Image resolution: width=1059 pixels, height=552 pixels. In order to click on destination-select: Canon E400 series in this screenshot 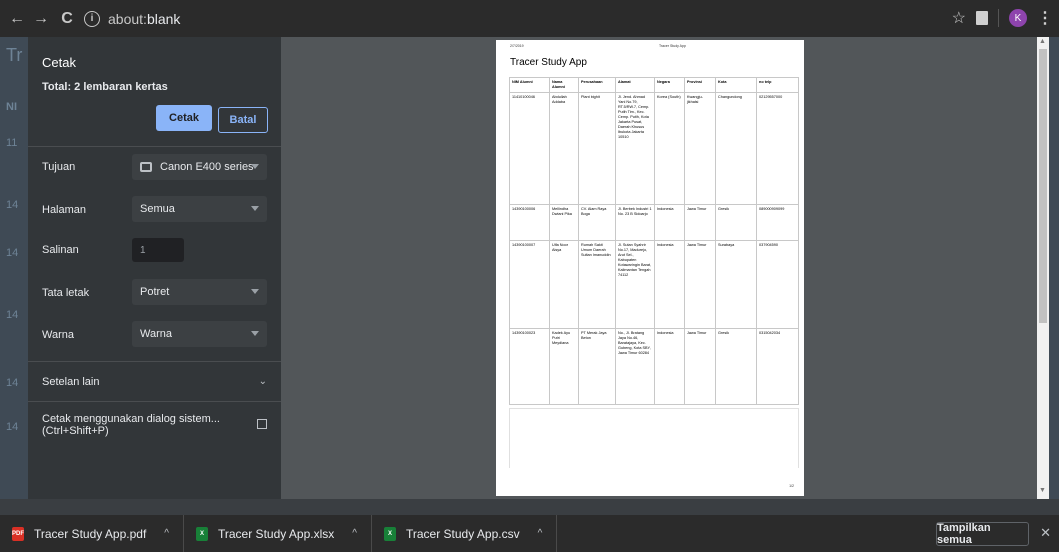, I will do `click(199, 167)`.